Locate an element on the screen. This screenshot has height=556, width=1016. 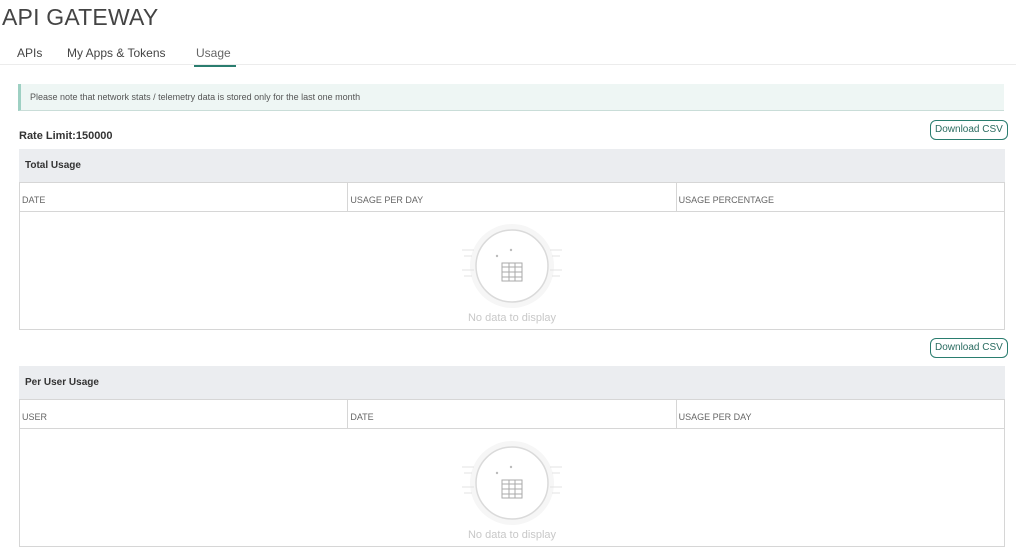
table-header-row: USER DATE USAGE PER DAY is located at coordinates (512, 414).